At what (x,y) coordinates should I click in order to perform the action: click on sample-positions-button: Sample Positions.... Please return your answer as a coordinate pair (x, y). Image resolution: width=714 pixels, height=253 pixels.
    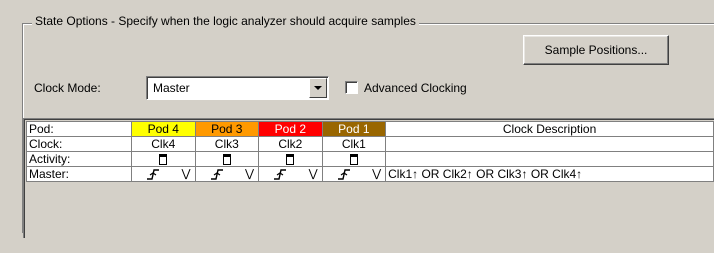
    Looking at the image, I should click on (596, 50).